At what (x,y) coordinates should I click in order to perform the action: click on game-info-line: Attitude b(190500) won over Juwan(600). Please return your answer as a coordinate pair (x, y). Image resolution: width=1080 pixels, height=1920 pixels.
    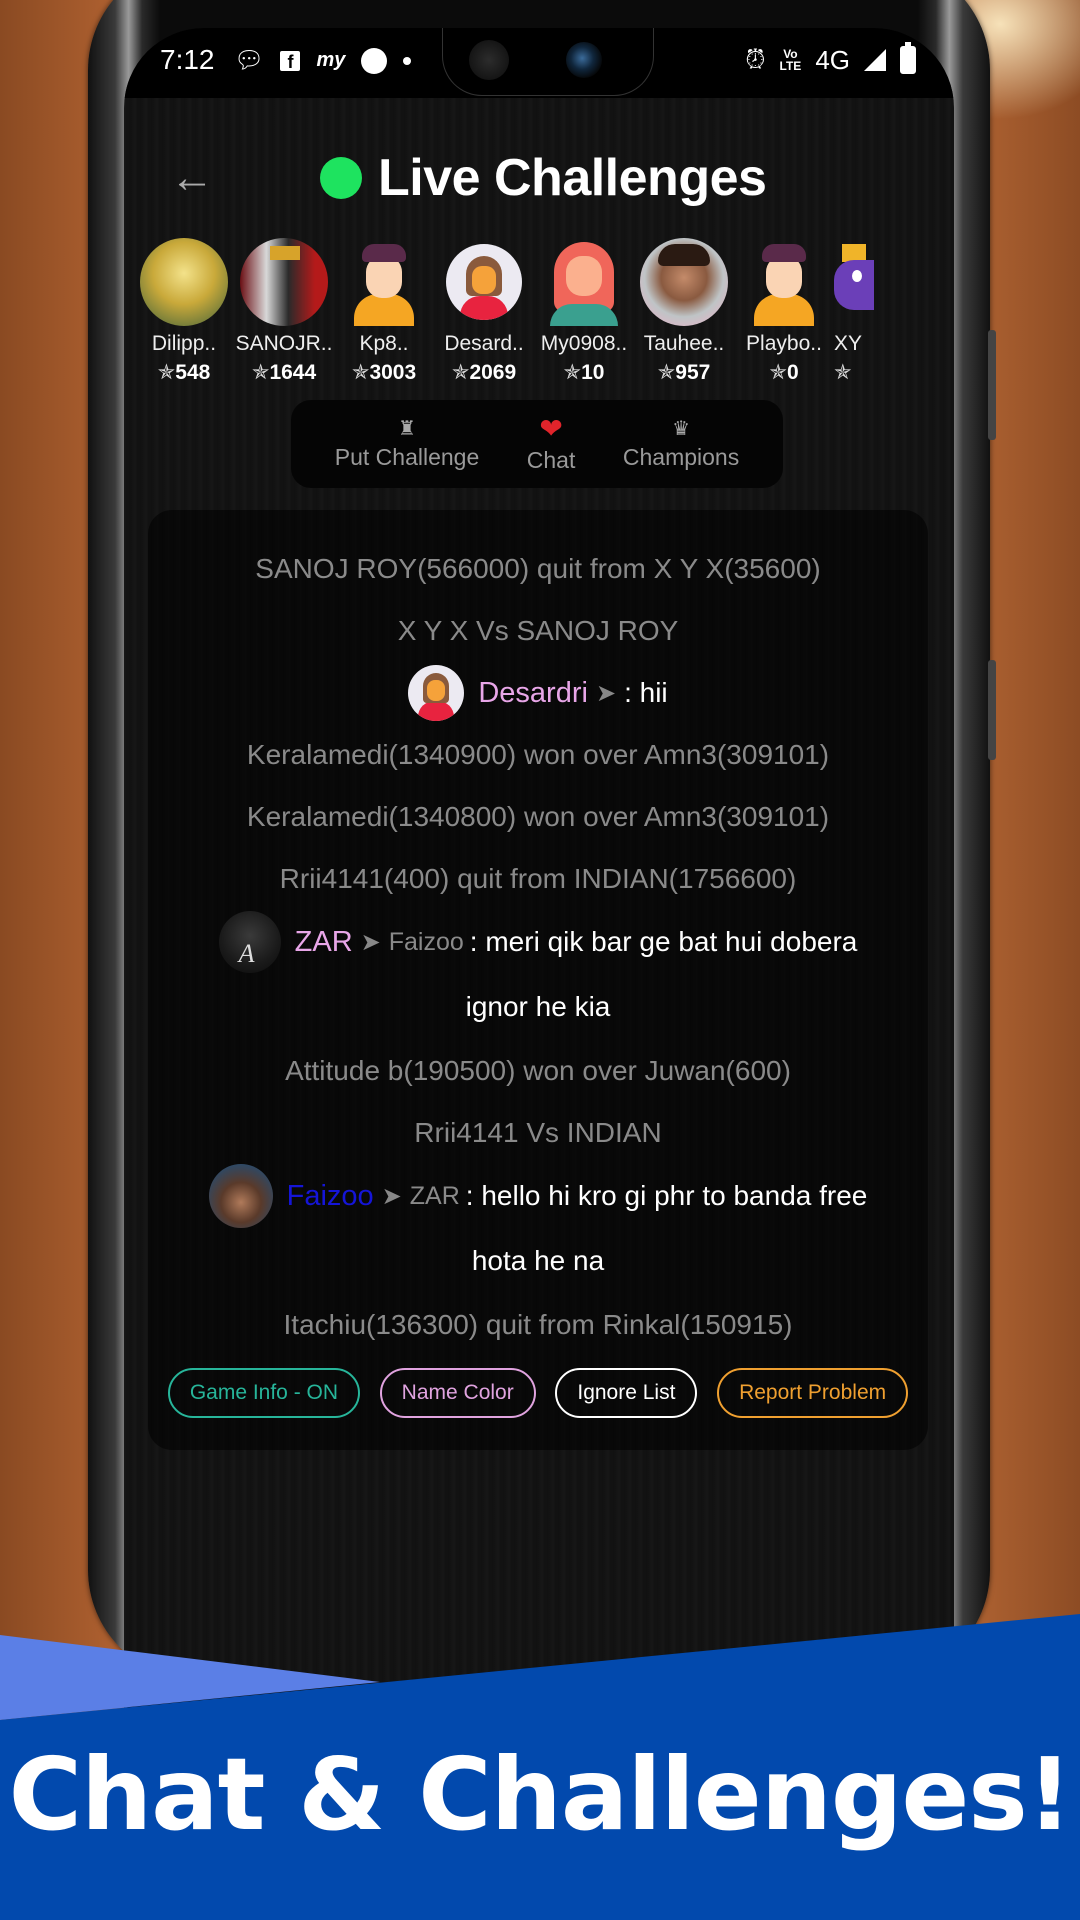
    Looking at the image, I should click on (538, 1070).